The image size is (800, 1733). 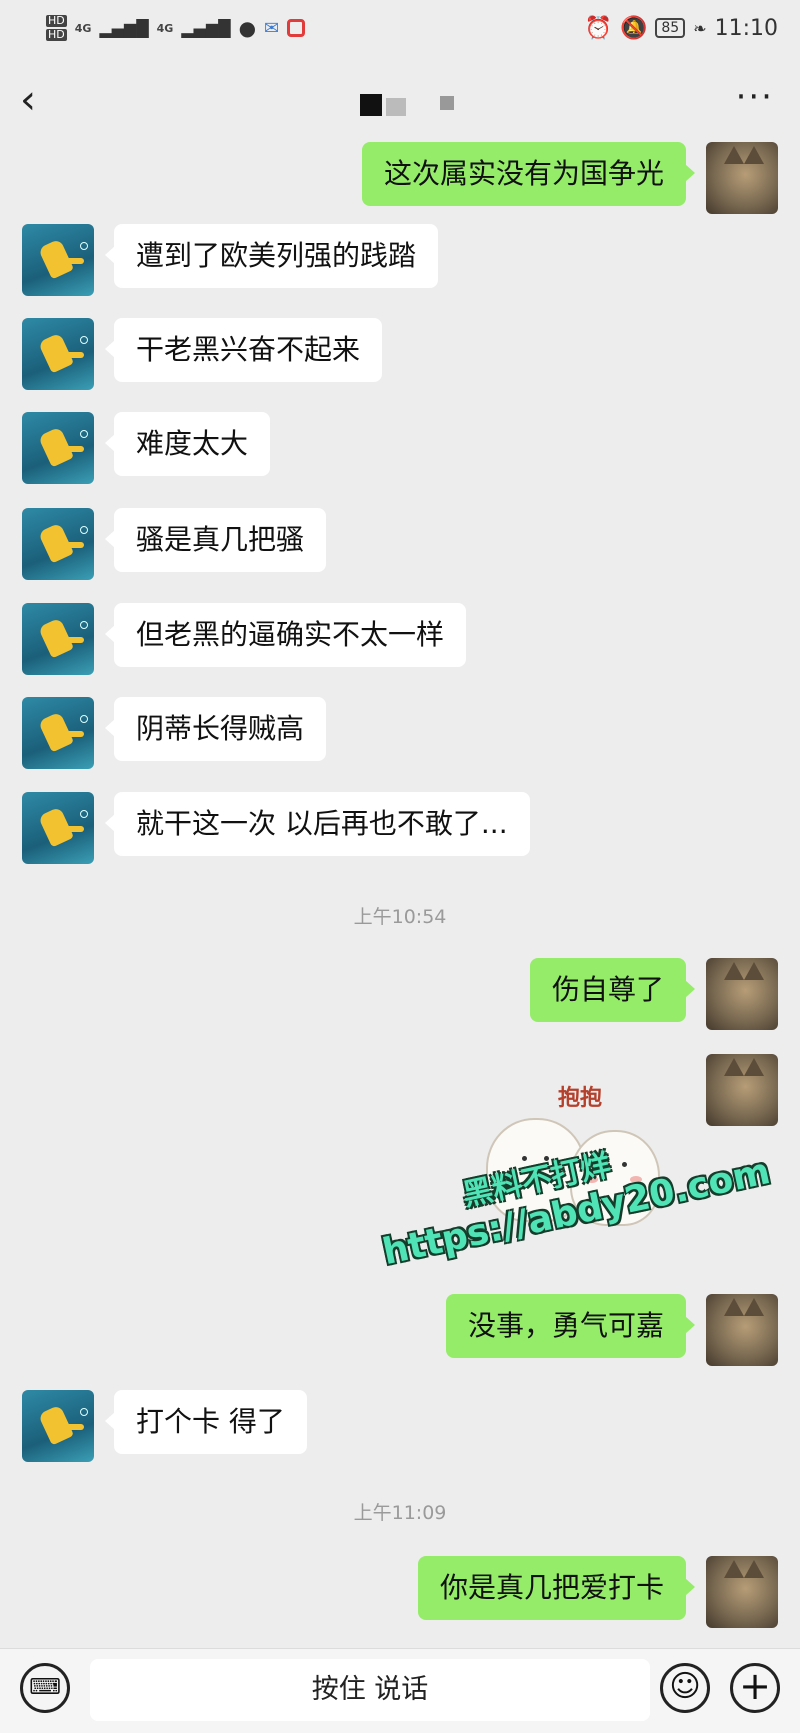 I want to click on chat-header: ‹ ···, so click(x=400, y=99).